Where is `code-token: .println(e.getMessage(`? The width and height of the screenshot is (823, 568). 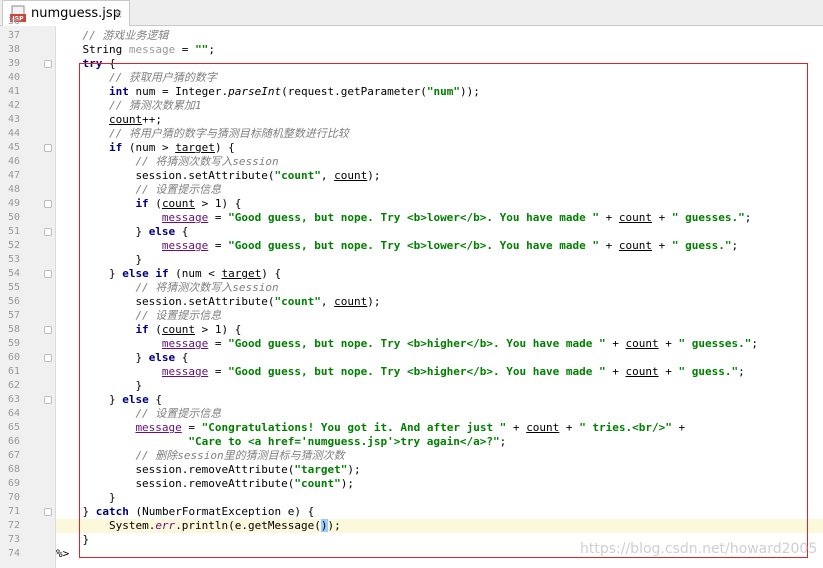 code-token: .println(e.getMessage( is located at coordinates (248, 525).